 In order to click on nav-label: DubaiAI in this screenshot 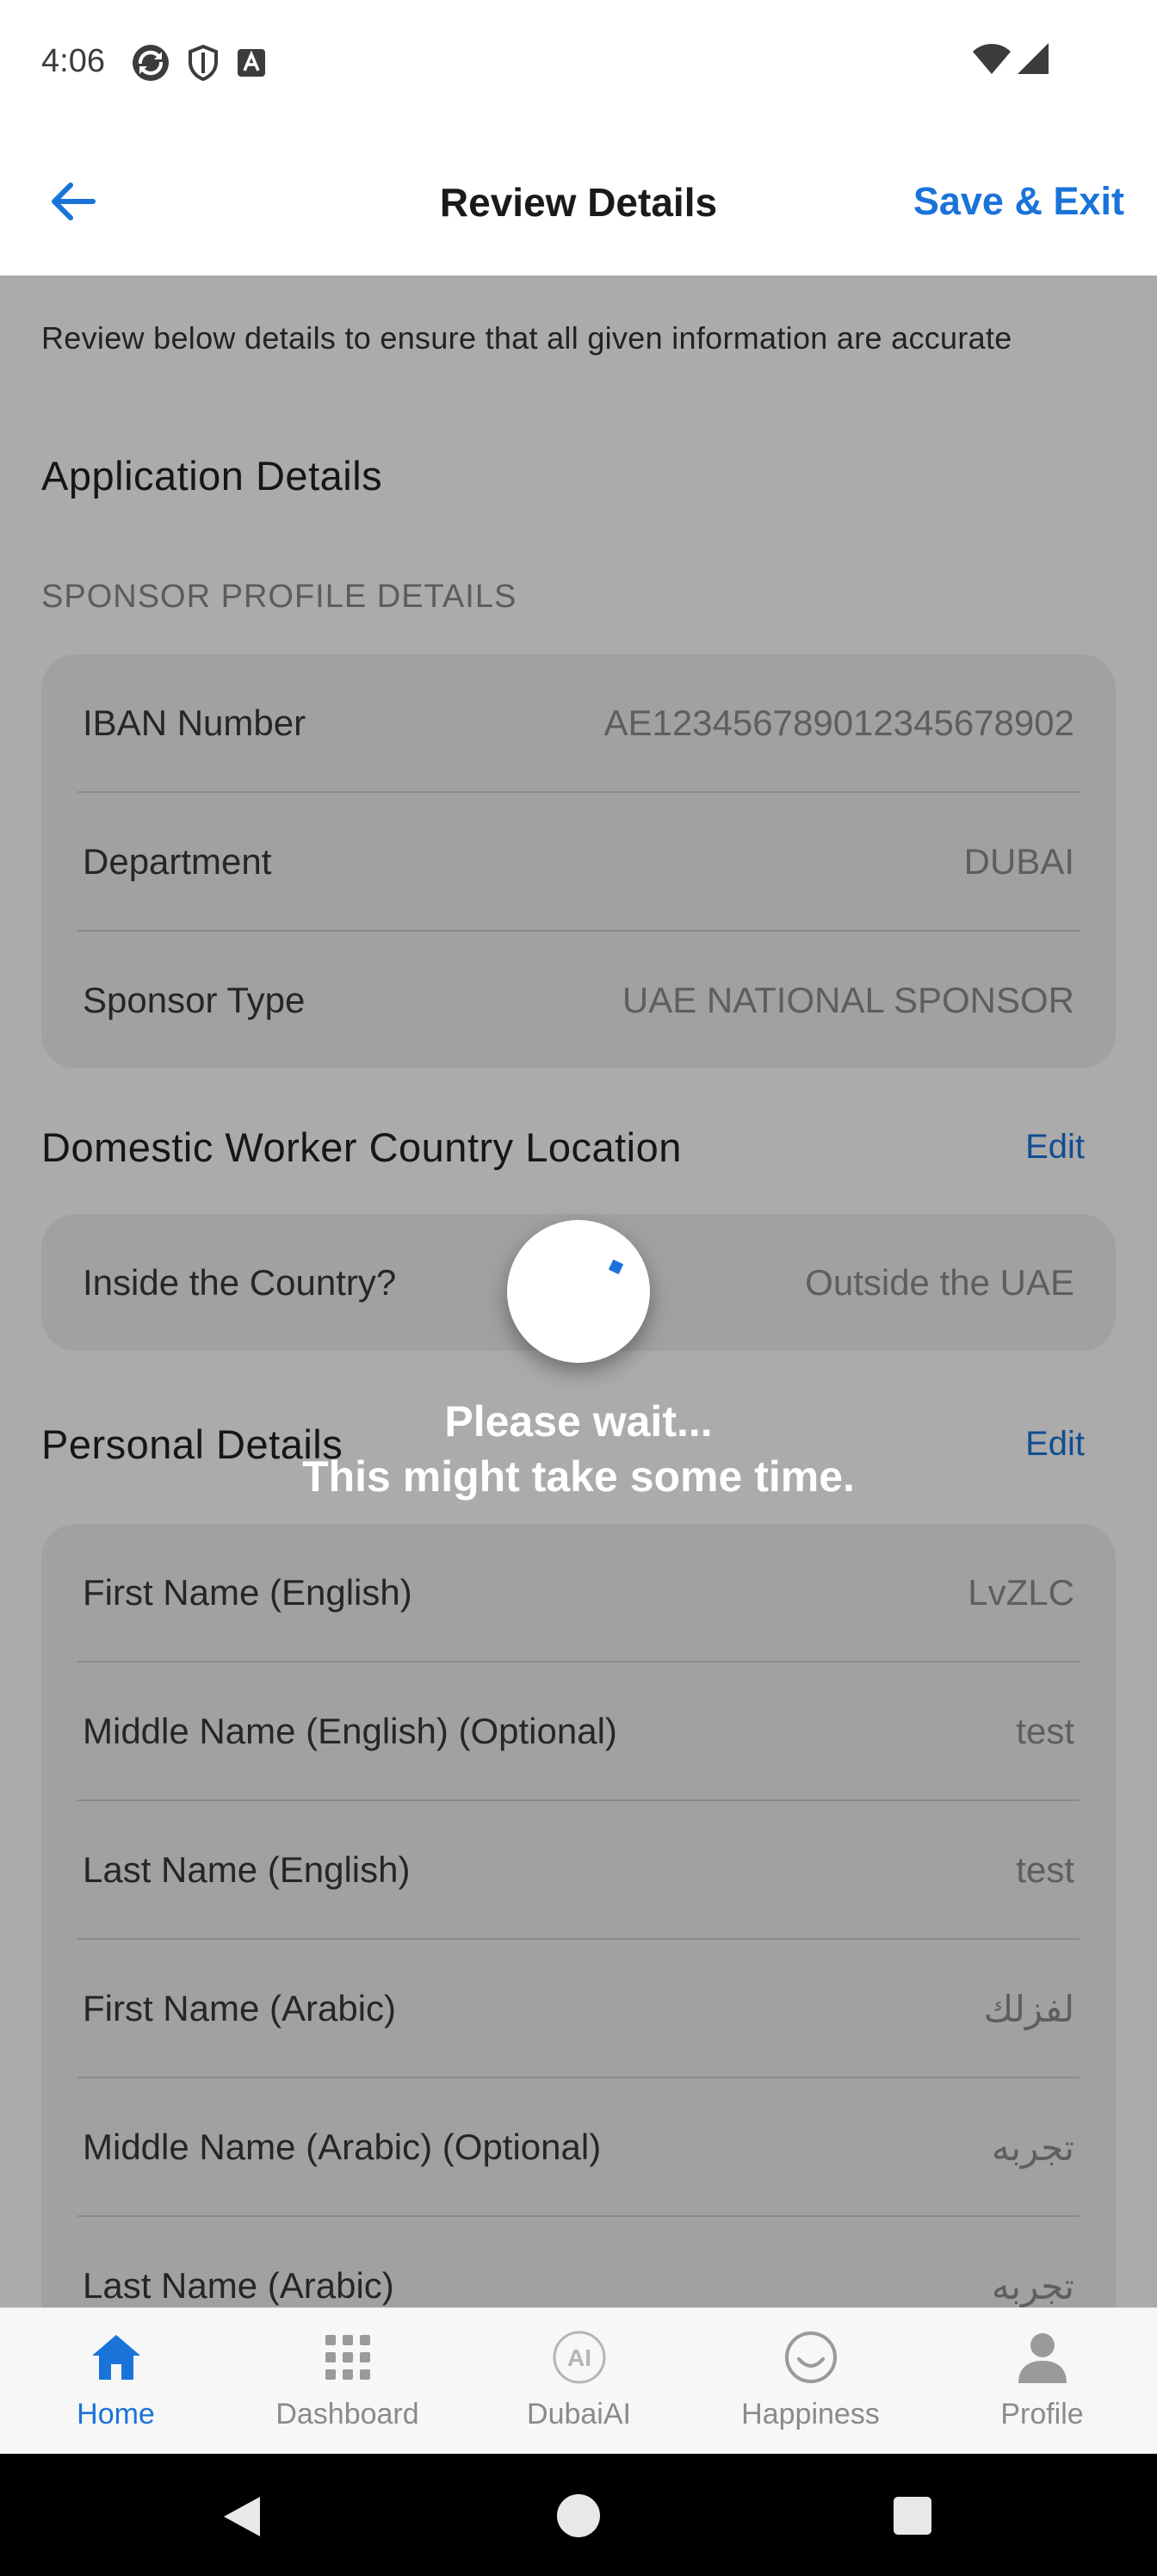, I will do `click(579, 2414)`.